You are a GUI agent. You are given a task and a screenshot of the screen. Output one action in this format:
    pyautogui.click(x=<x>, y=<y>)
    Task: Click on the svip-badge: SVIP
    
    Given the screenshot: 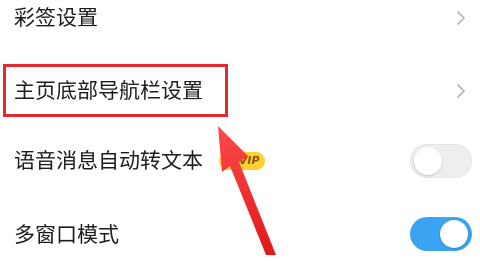 What is the action you would take?
    pyautogui.click(x=242, y=161)
    